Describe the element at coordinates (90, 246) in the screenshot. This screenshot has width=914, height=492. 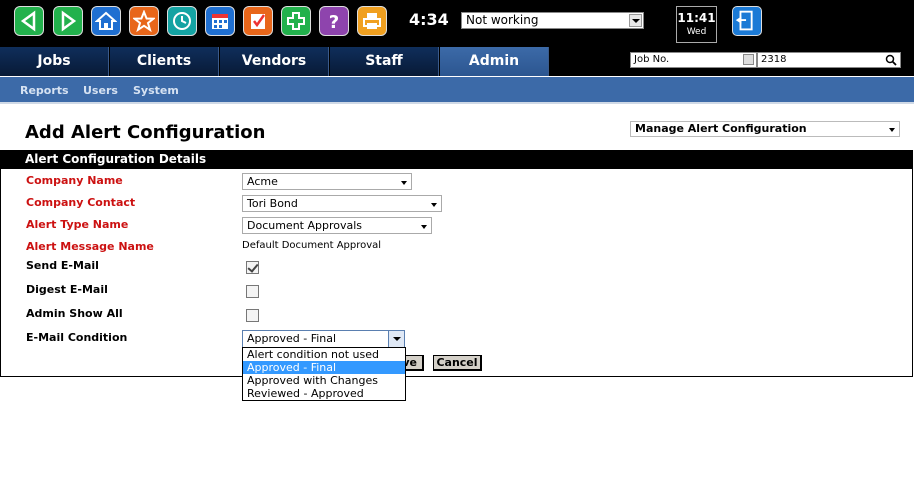
I see `alert-message-label: Alert Message Name` at that location.